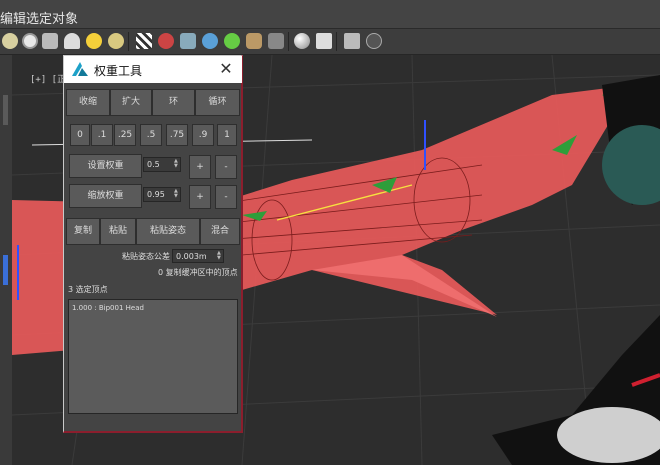 This screenshot has height=465, width=660. What do you see at coordinates (156, 194) in the screenshot?
I see `scale-weight-value: 0.95` at bounding box center [156, 194].